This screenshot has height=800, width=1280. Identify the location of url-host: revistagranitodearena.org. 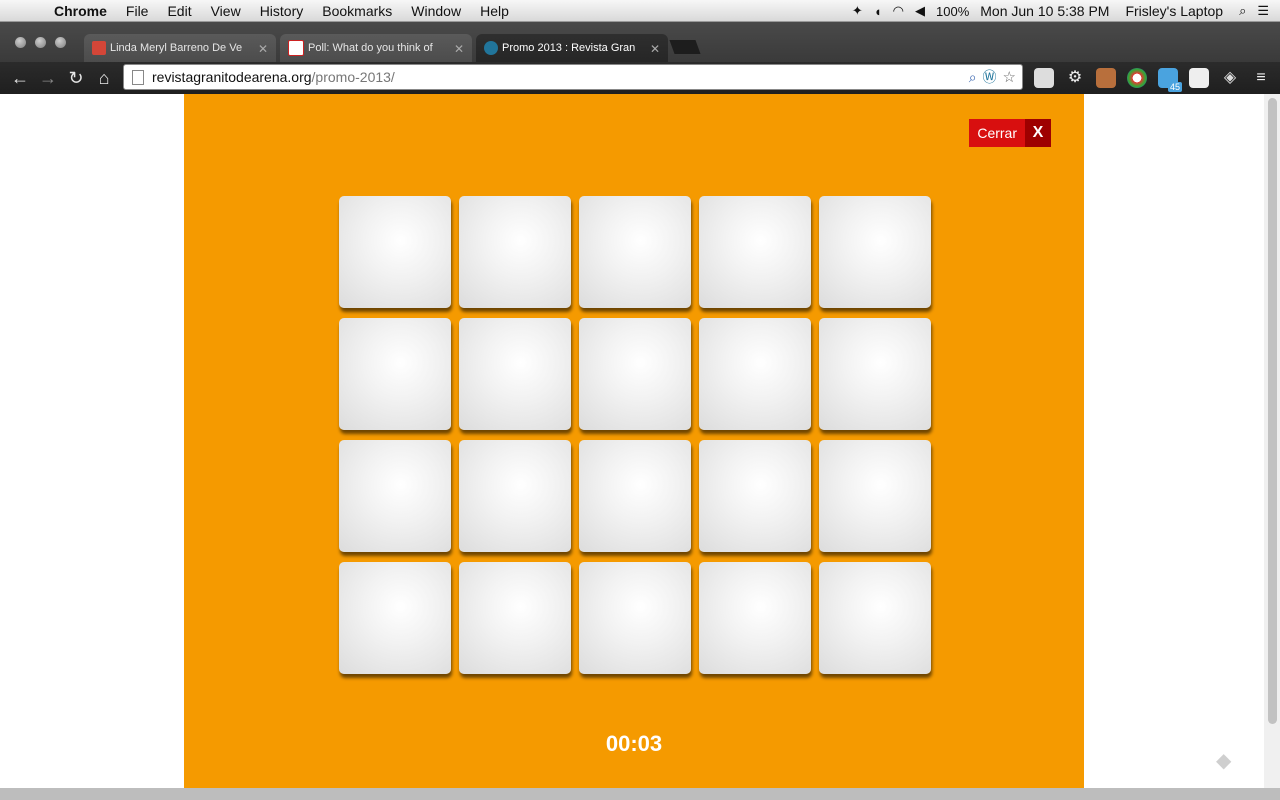
(232, 77).